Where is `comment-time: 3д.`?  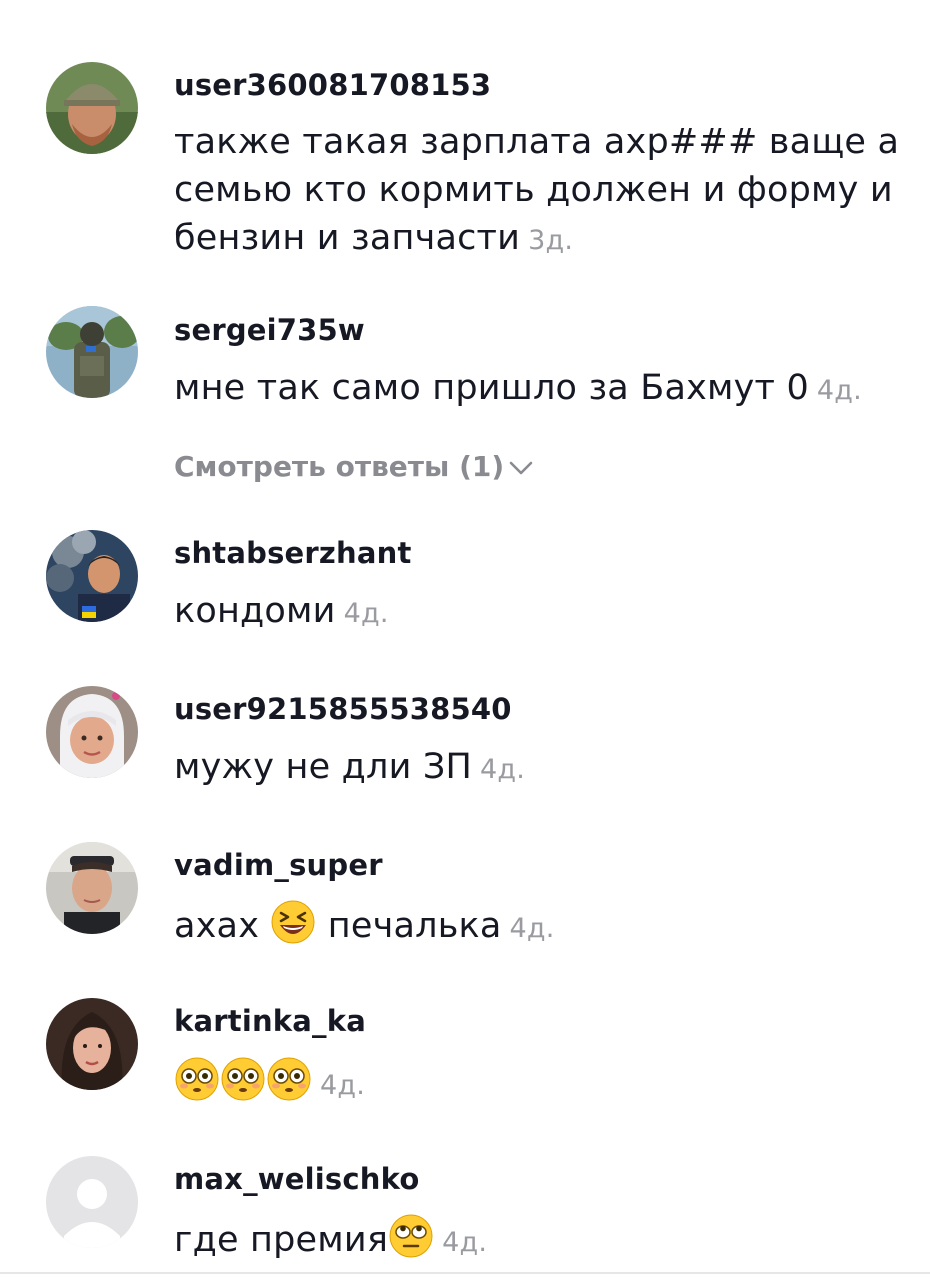 comment-time: 3д. is located at coordinates (551, 240).